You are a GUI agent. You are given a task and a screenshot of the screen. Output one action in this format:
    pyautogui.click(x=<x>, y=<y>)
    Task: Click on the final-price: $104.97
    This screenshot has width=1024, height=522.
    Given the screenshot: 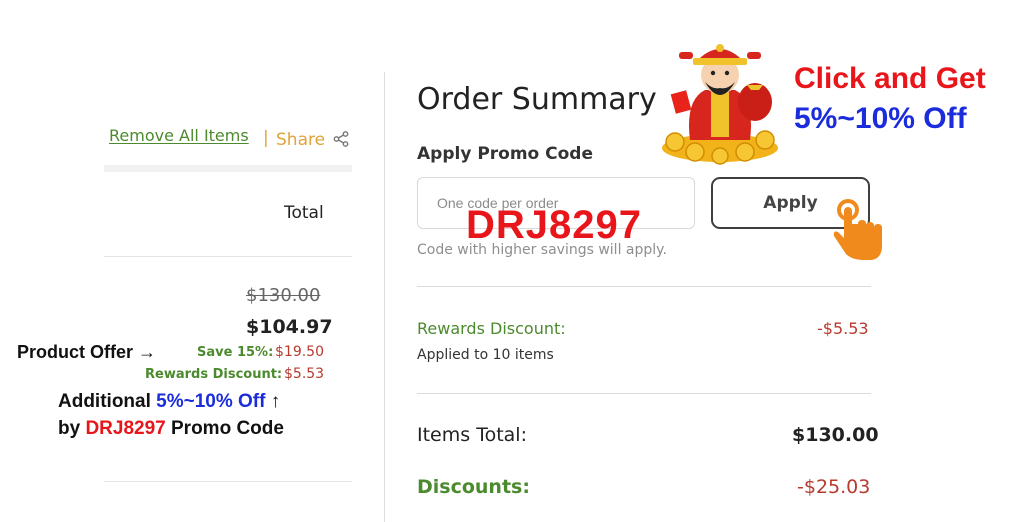 What is the action you would take?
    pyautogui.click(x=289, y=327)
    